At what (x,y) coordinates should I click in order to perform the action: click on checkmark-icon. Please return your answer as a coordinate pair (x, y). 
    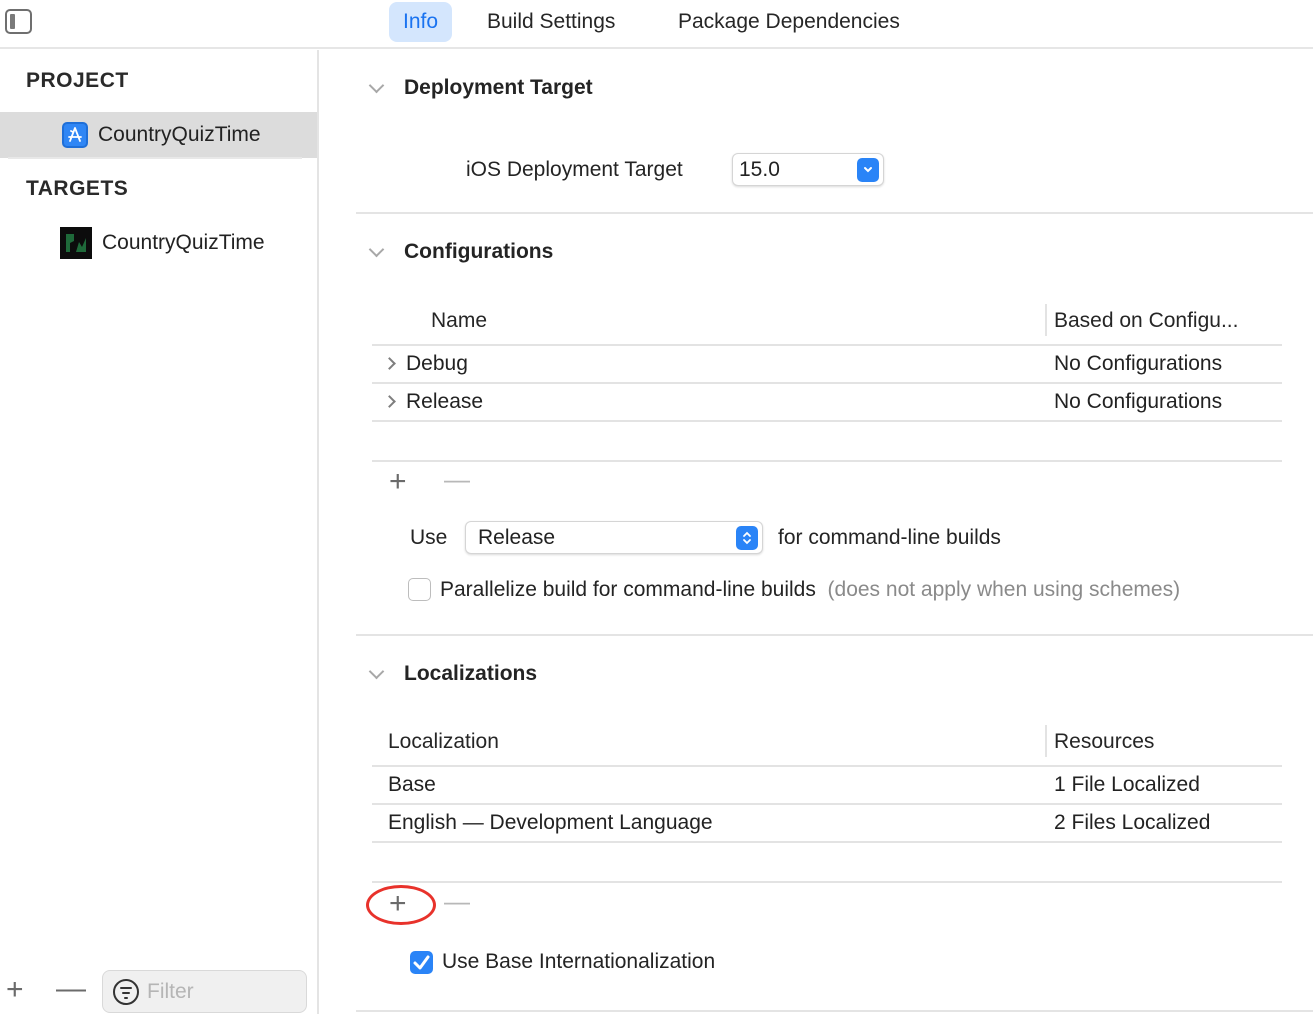
    Looking at the image, I should click on (421, 962).